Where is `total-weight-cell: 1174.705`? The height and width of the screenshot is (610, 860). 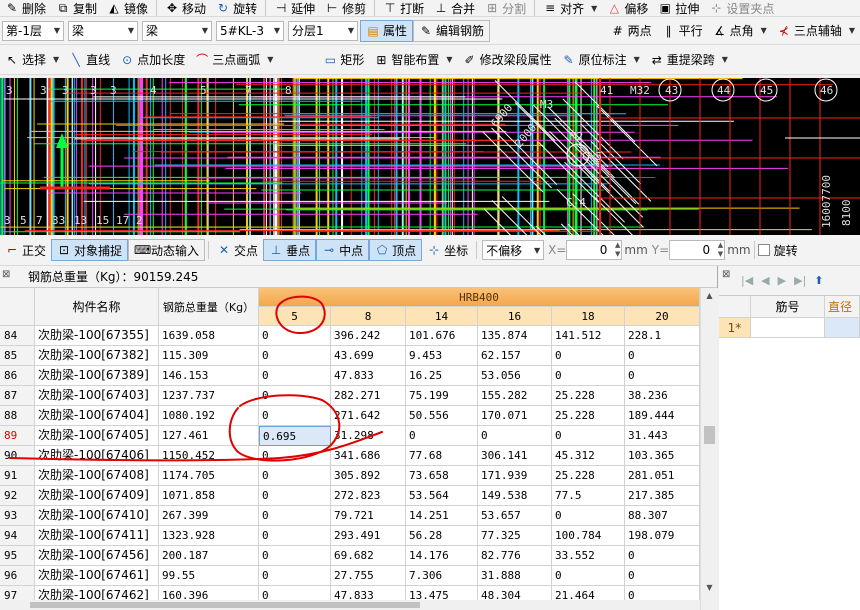
total-weight-cell: 1174.705 is located at coordinates (209, 476).